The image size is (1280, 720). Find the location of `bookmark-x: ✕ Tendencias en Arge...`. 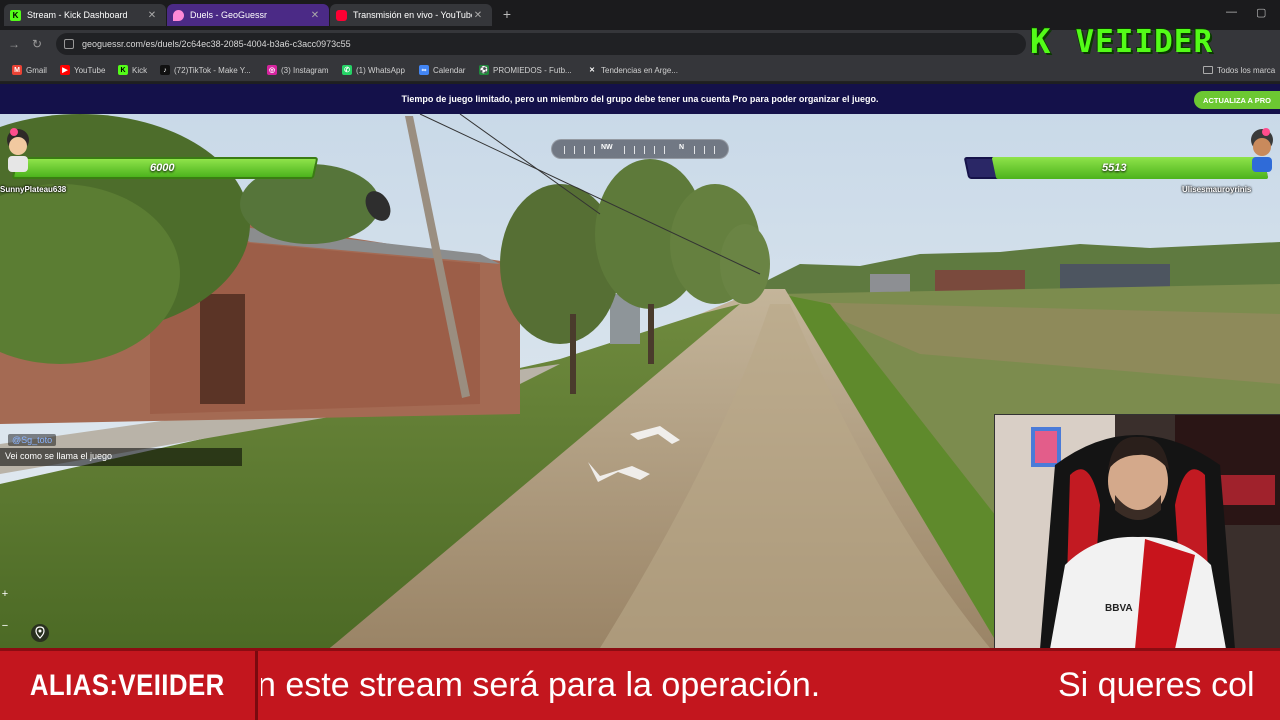

bookmark-x: ✕ Tendencias en Arge... is located at coordinates (632, 70).